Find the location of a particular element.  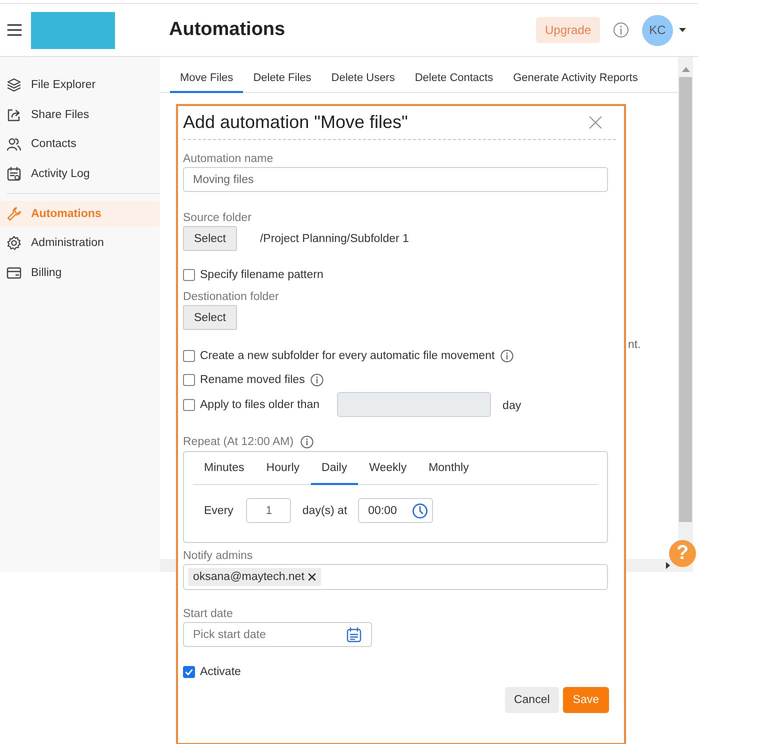

scrollbar-thumb is located at coordinates (685, 299).